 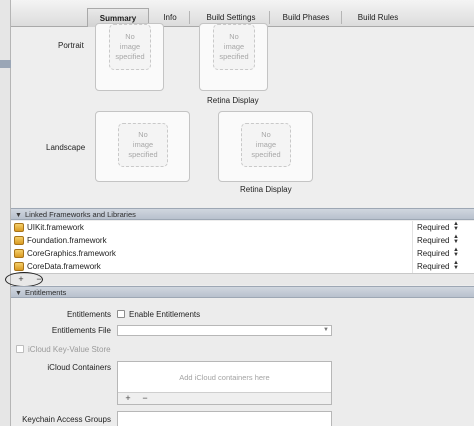 I want to click on left-edge-strip, so click(x=5, y=213).